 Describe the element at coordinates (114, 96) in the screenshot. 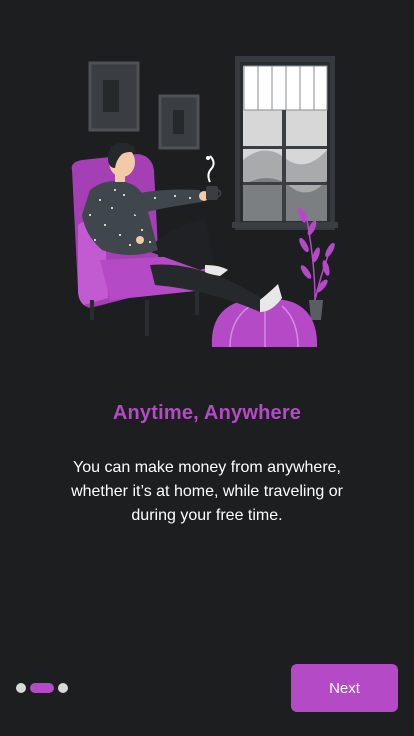

I see `picture-frame-large` at that location.